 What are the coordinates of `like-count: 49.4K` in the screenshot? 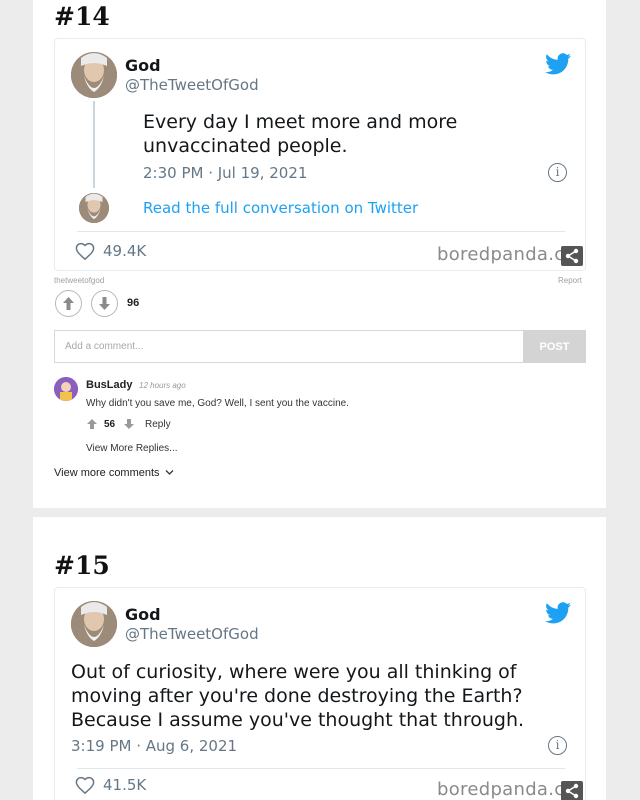 It's located at (125, 251).